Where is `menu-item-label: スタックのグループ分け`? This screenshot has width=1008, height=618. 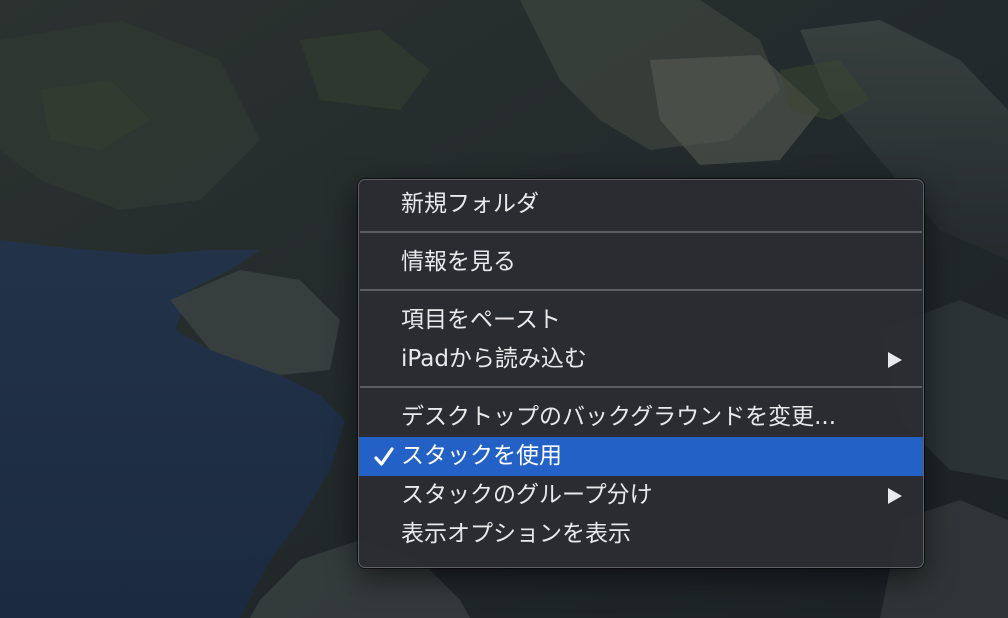 menu-item-label: スタックのグループ分け is located at coordinates (527, 495).